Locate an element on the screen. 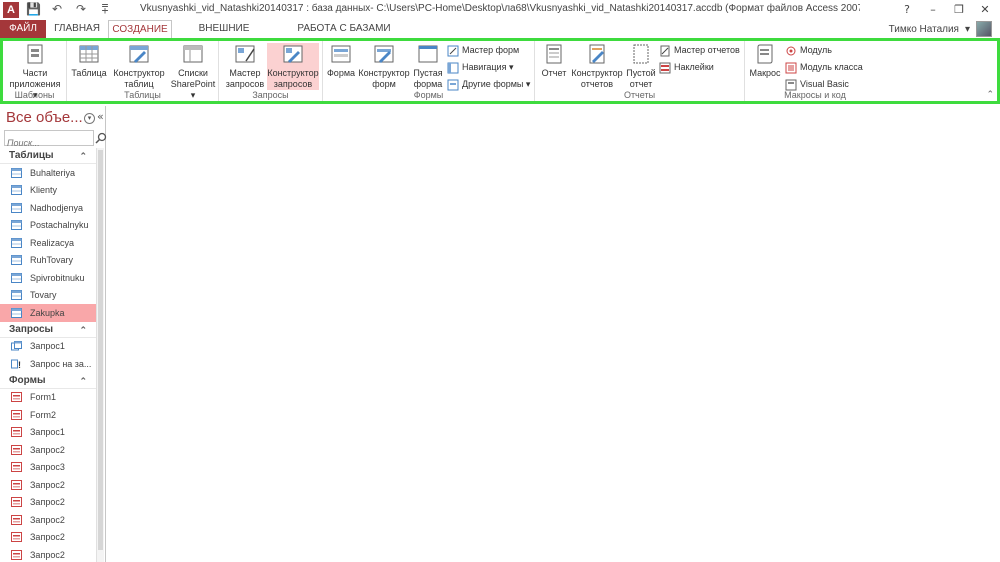 Image resolution: width=1000 pixels, height=562 pixels. avatar is located at coordinates (984, 29).